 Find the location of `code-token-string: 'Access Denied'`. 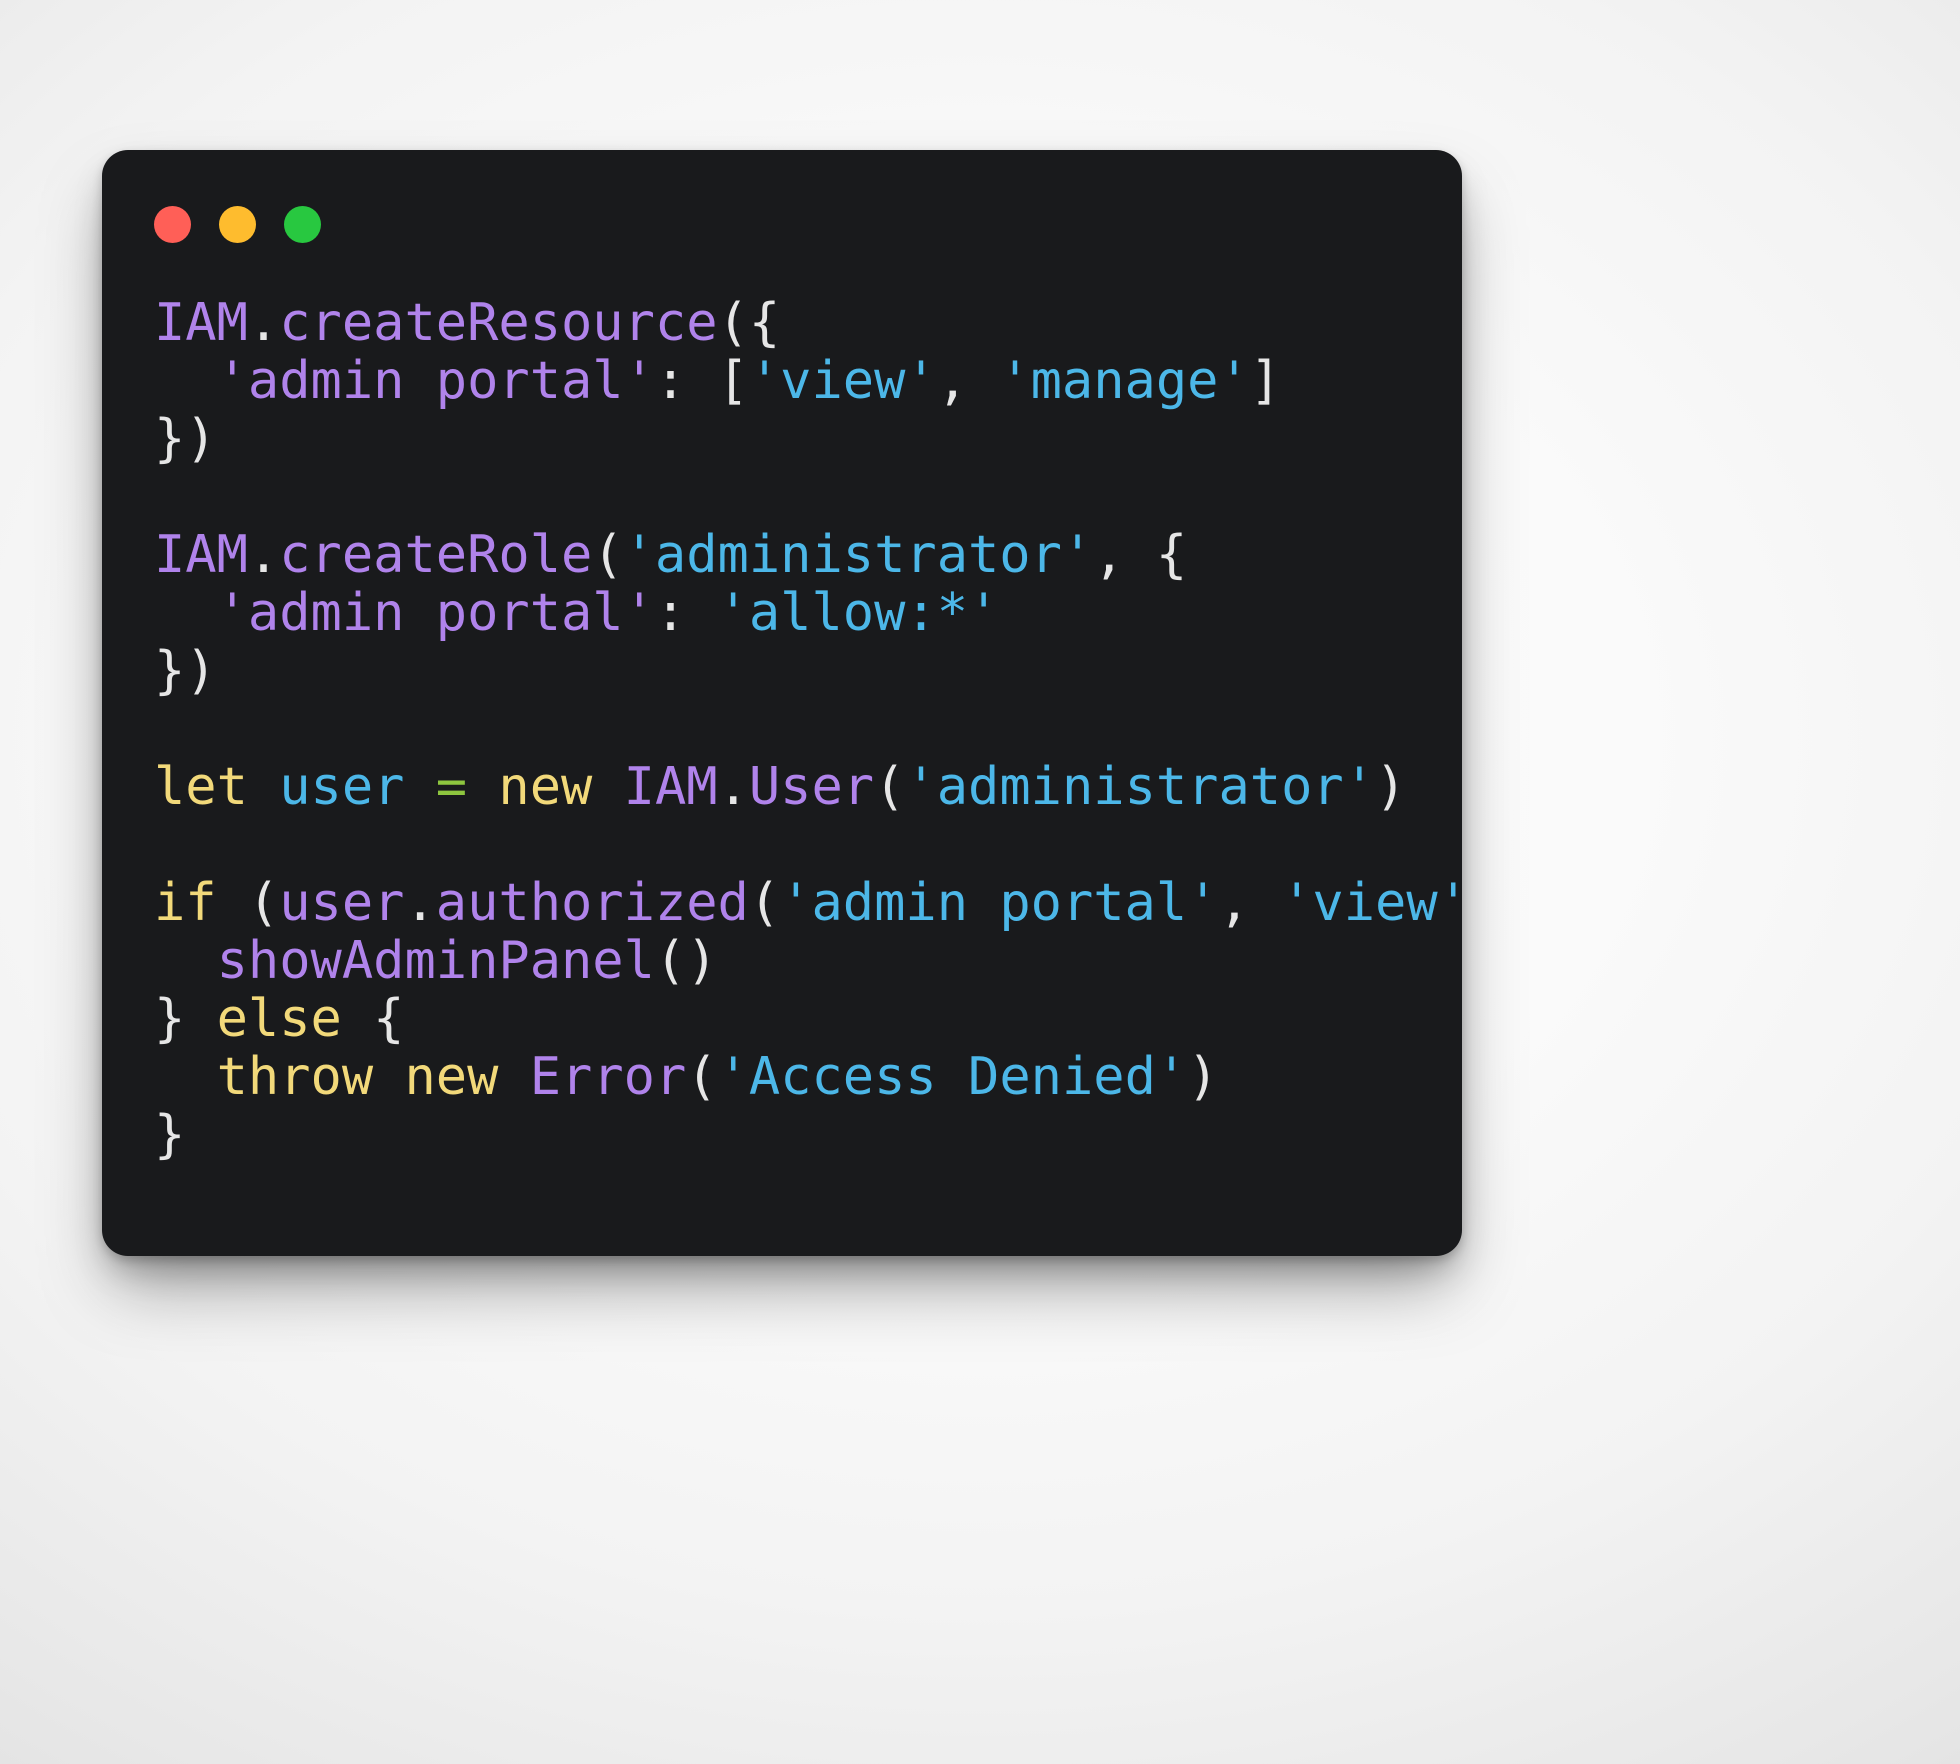

code-token-string: 'Access Denied' is located at coordinates (952, 1077).